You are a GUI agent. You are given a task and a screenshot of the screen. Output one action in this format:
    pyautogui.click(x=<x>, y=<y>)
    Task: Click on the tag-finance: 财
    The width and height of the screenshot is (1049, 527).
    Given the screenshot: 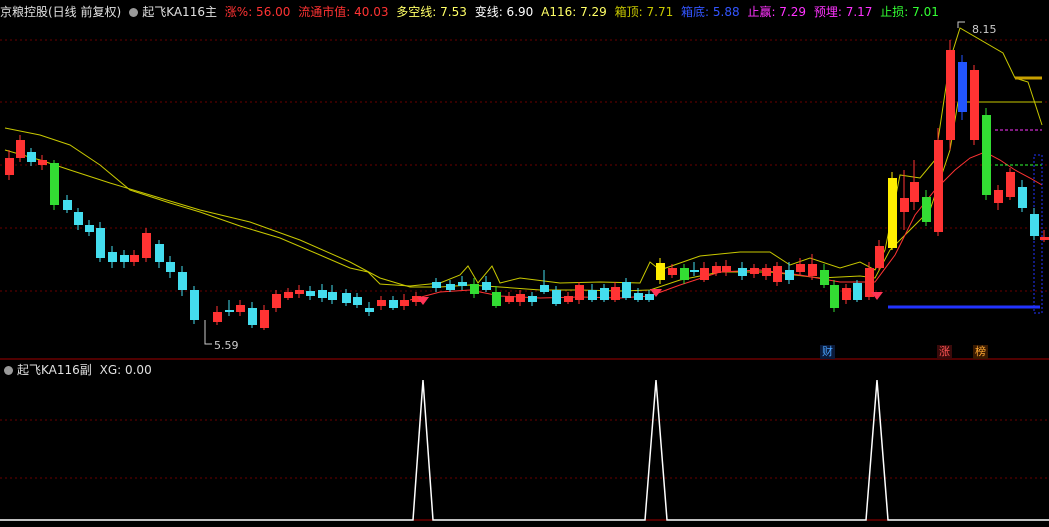 What is the action you would take?
    pyautogui.click(x=827, y=352)
    